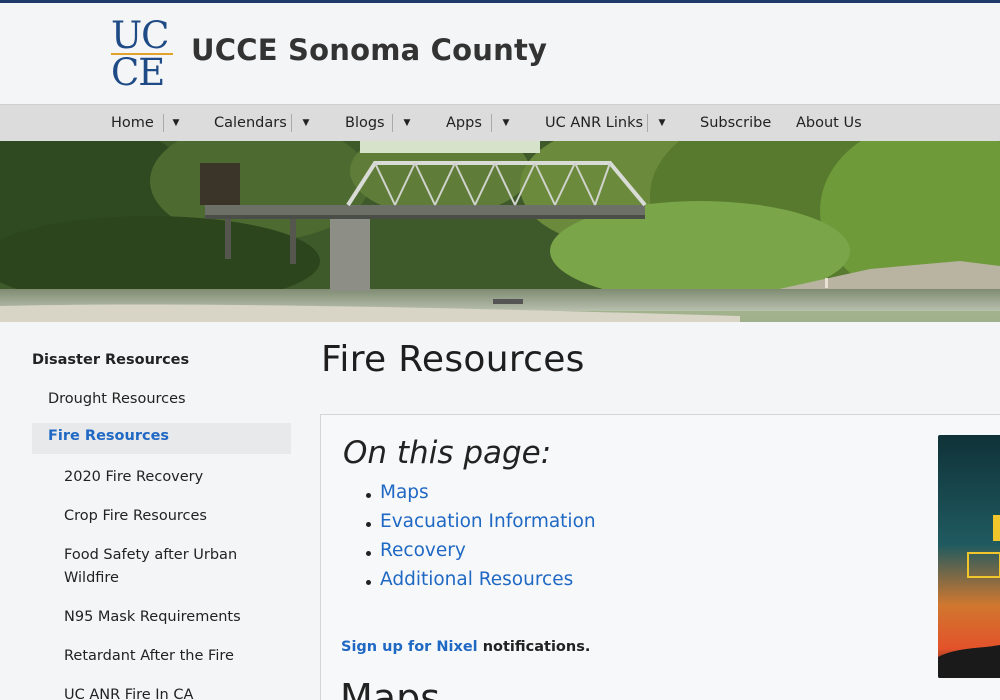  What do you see at coordinates (453, 359) in the screenshot?
I see `page-title: Fire Resources` at bounding box center [453, 359].